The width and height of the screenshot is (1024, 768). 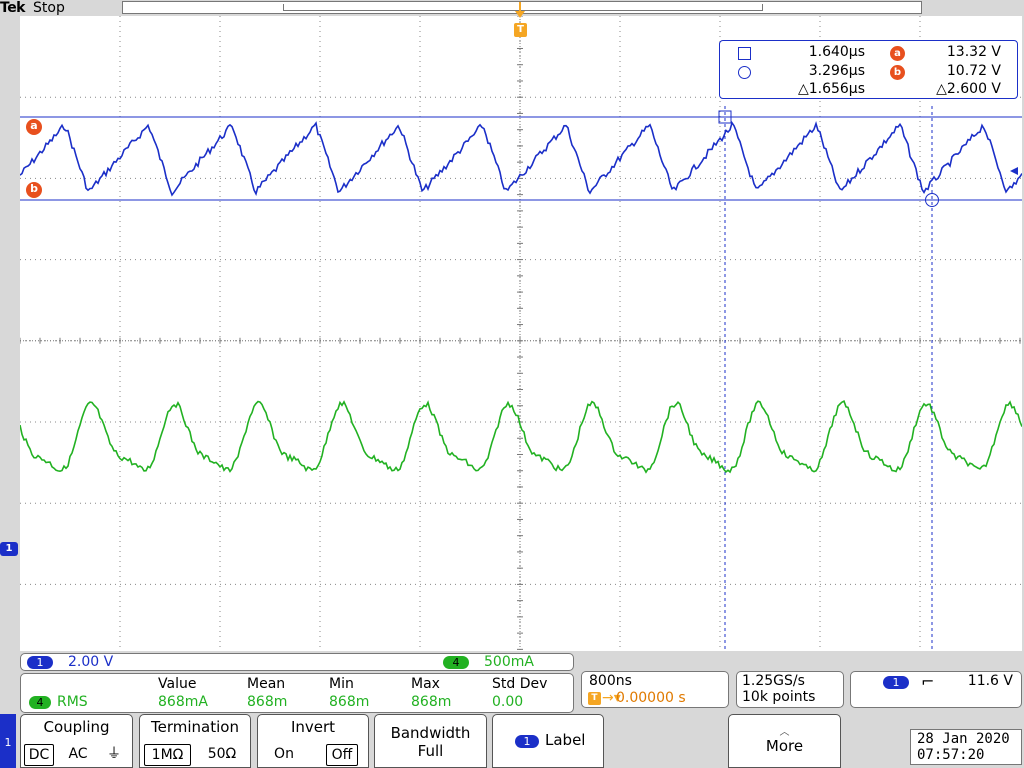 What do you see at coordinates (784, 746) in the screenshot?
I see `more-title: More` at bounding box center [784, 746].